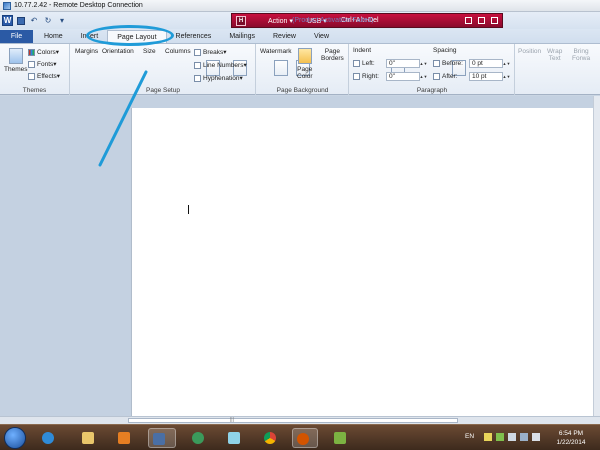 Image resolution: width=600 pixels, height=450 pixels. What do you see at coordinates (7, 20) in the screenshot?
I see `word-icon: W` at bounding box center [7, 20].